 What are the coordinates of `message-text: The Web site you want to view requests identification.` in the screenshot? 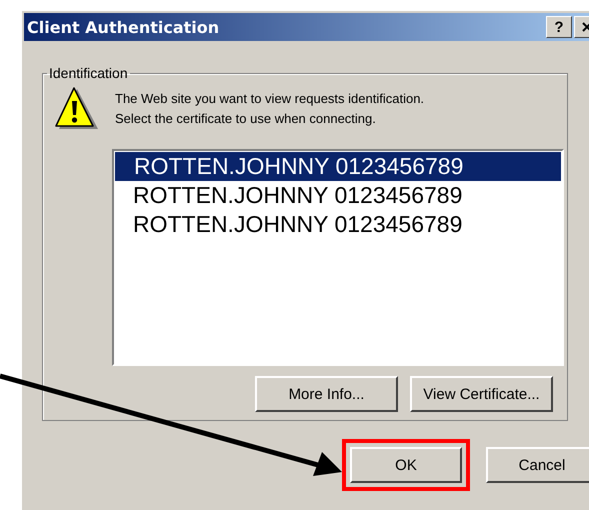 It's located at (269, 99).